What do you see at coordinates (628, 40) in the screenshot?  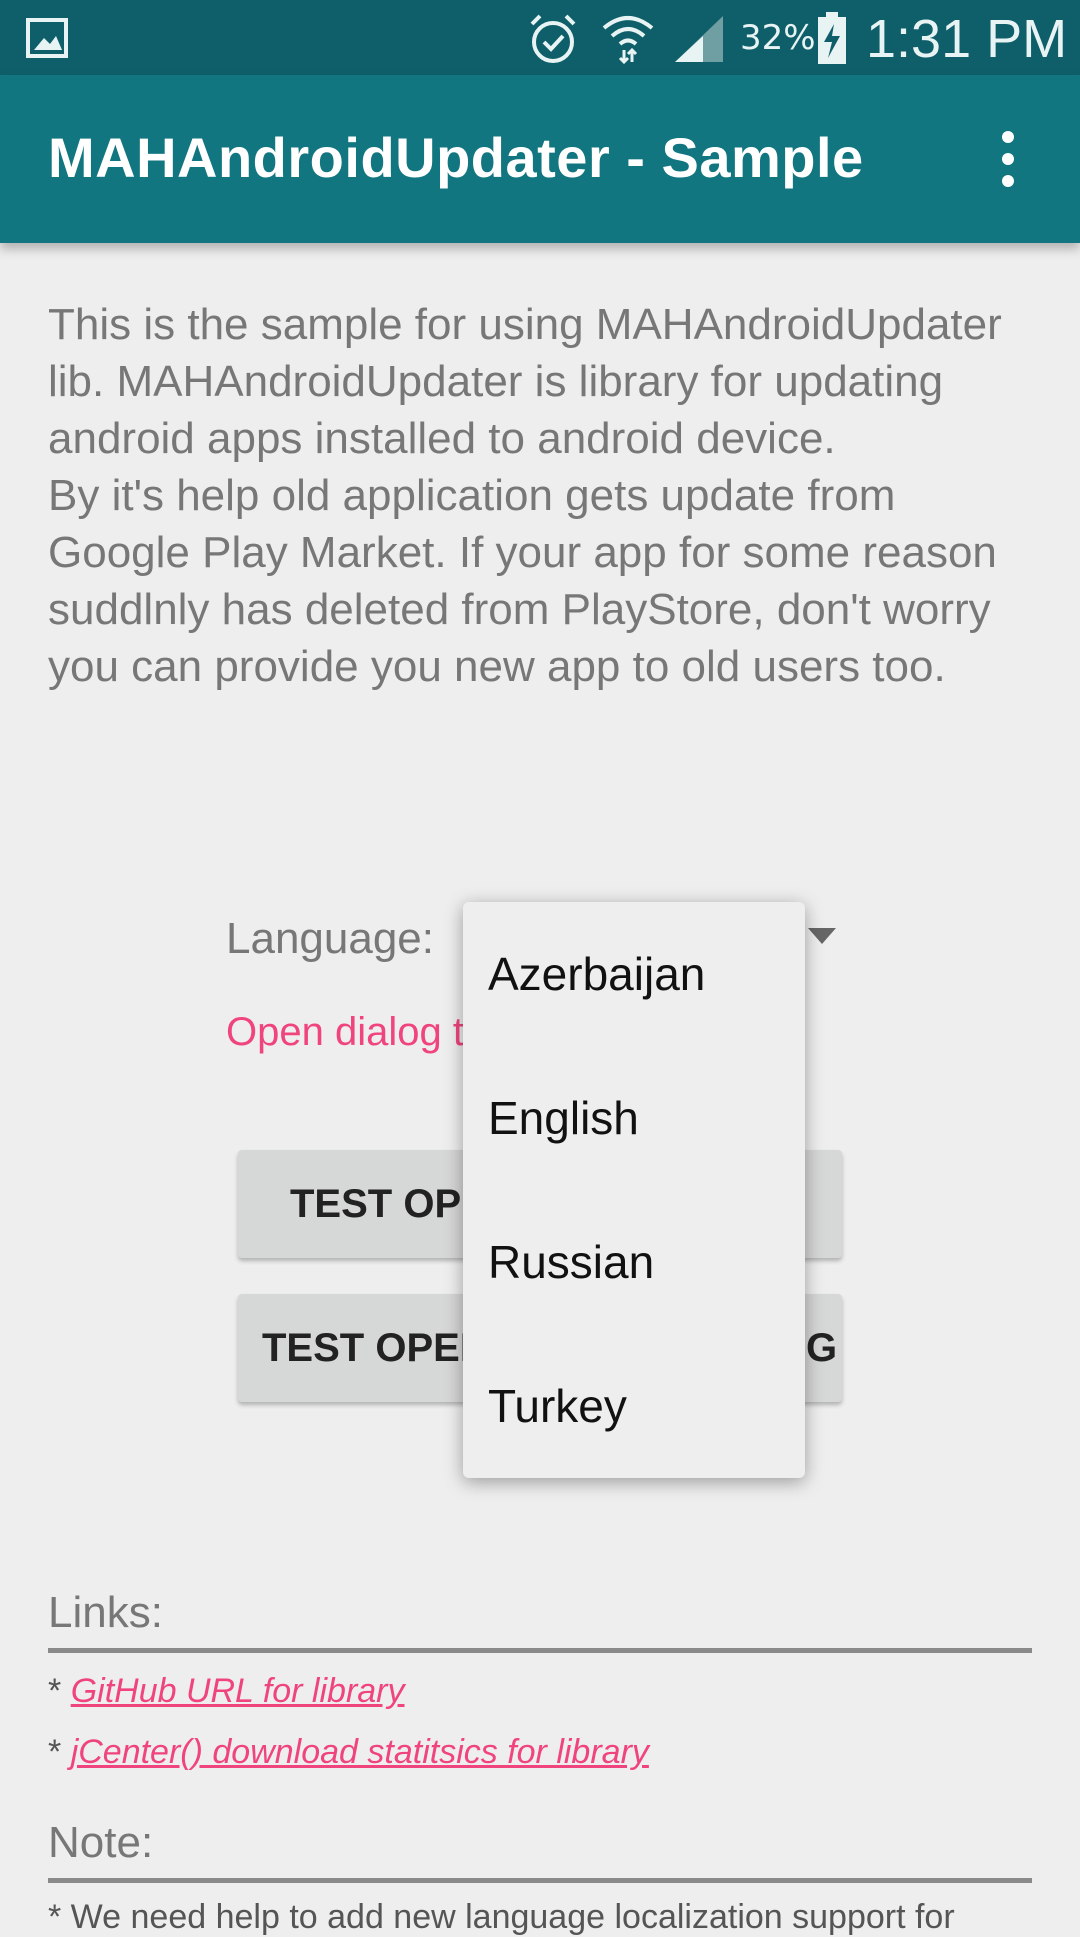 I see `wifi-icon` at bounding box center [628, 40].